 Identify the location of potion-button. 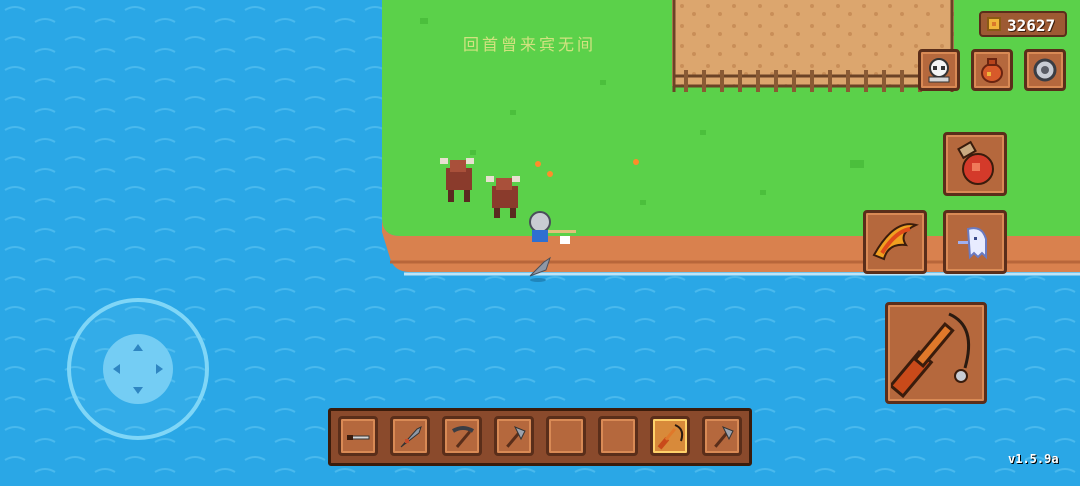
(975, 164).